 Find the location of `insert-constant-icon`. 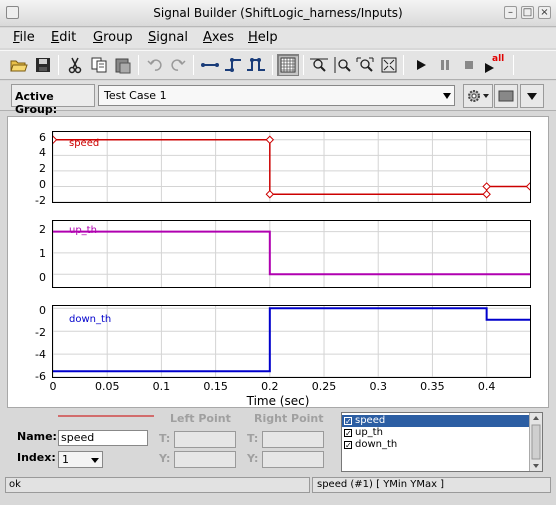

insert-constant-icon is located at coordinates (210, 65).